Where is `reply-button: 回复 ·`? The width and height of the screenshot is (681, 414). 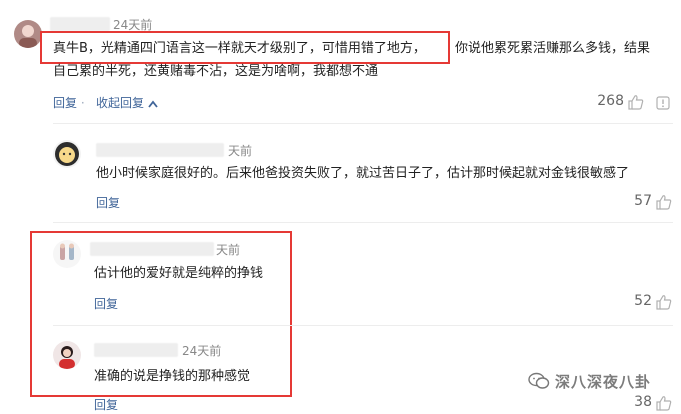 reply-button: 回复 · is located at coordinates (69, 102).